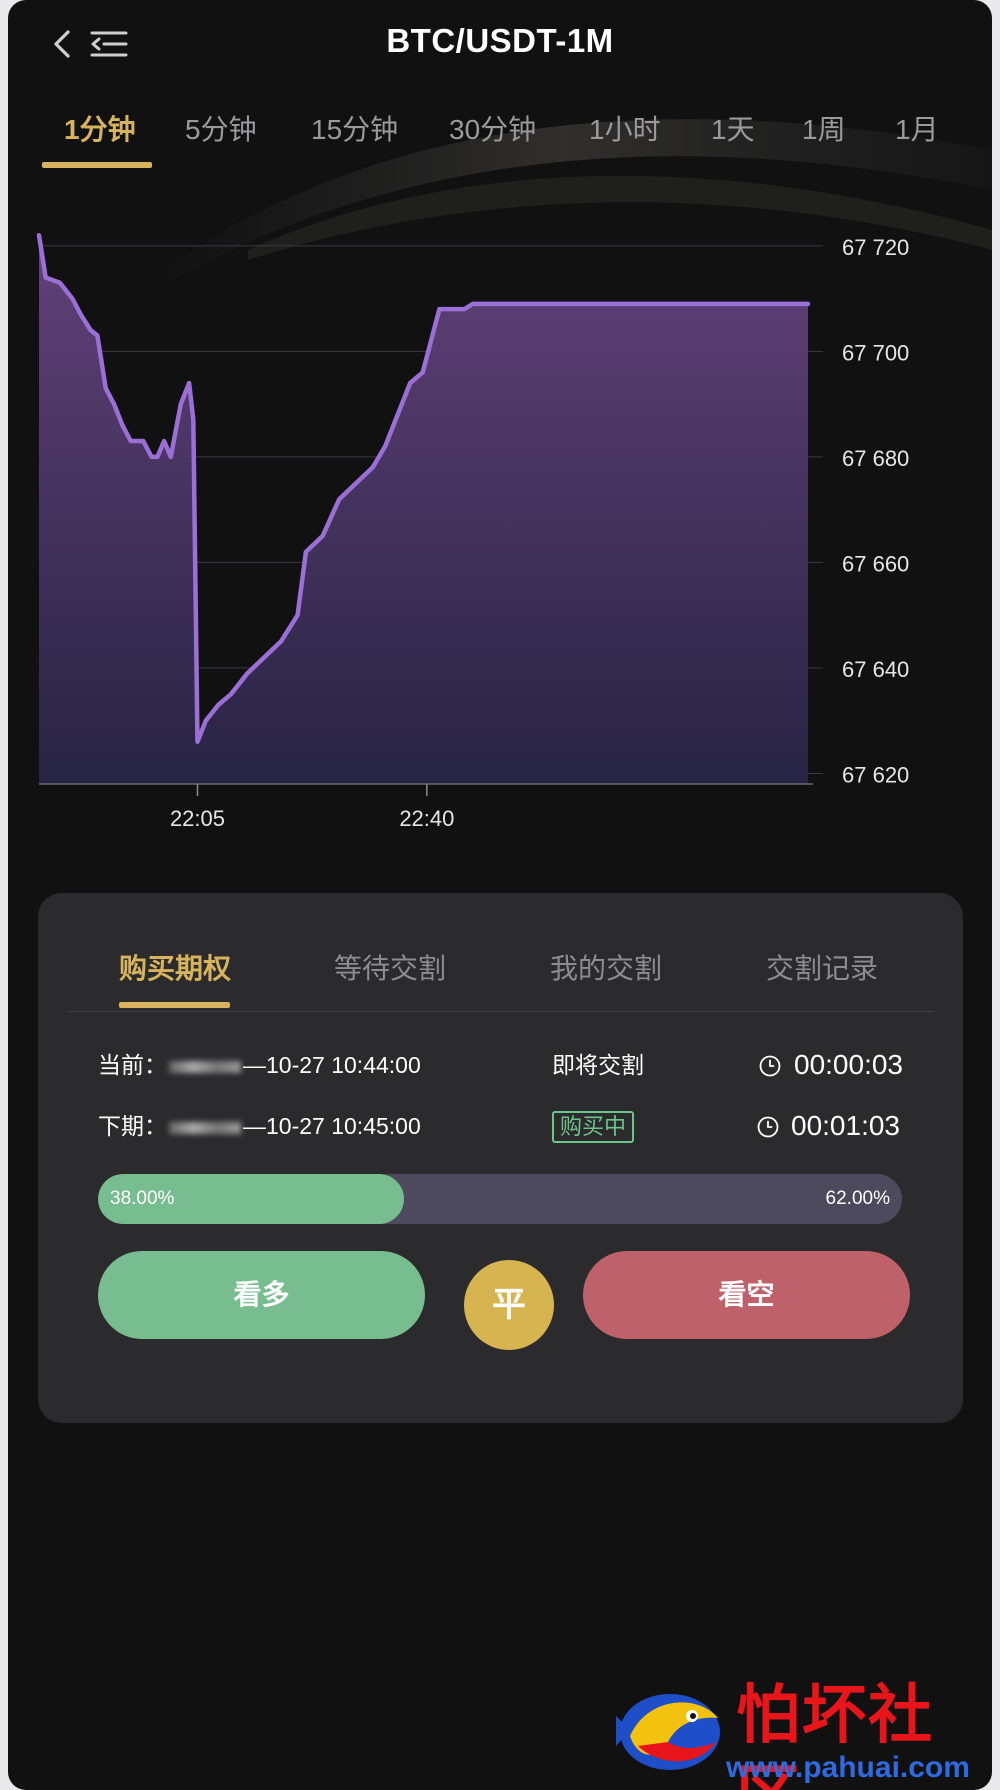 The height and width of the screenshot is (1790, 1000). I want to click on current-period-time: —10-27 10:44:00, so click(332, 1065).